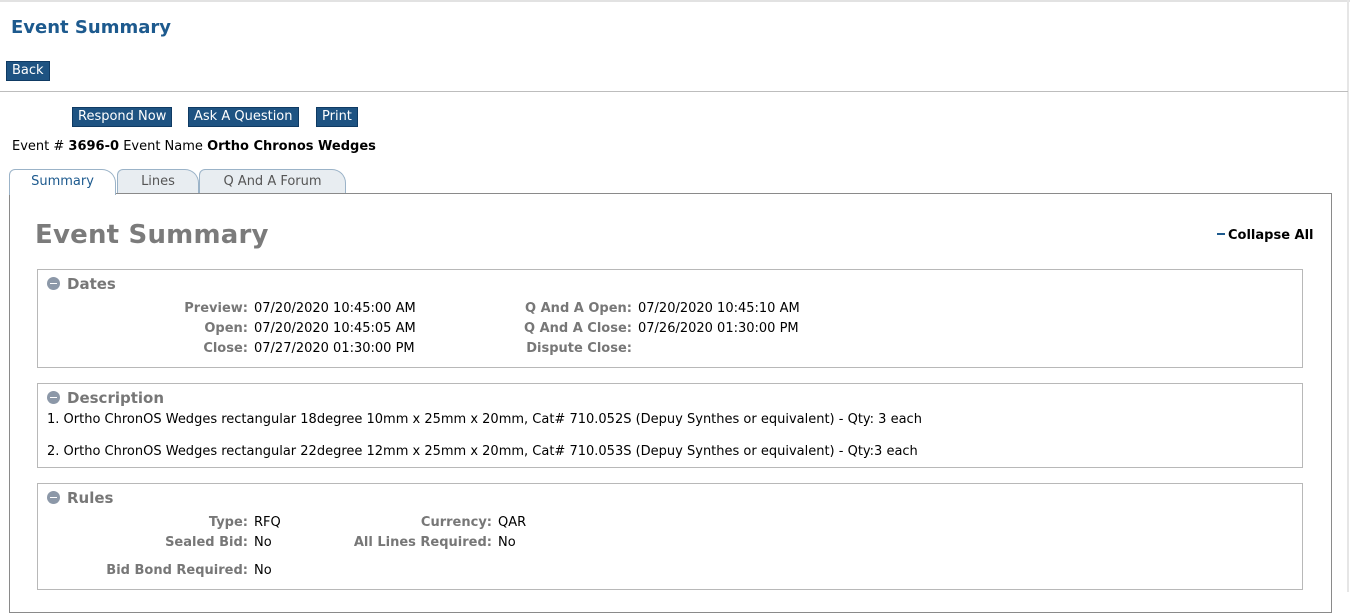 The height and width of the screenshot is (613, 1350). What do you see at coordinates (226, 328) in the screenshot?
I see `open-label: Open:` at bounding box center [226, 328].